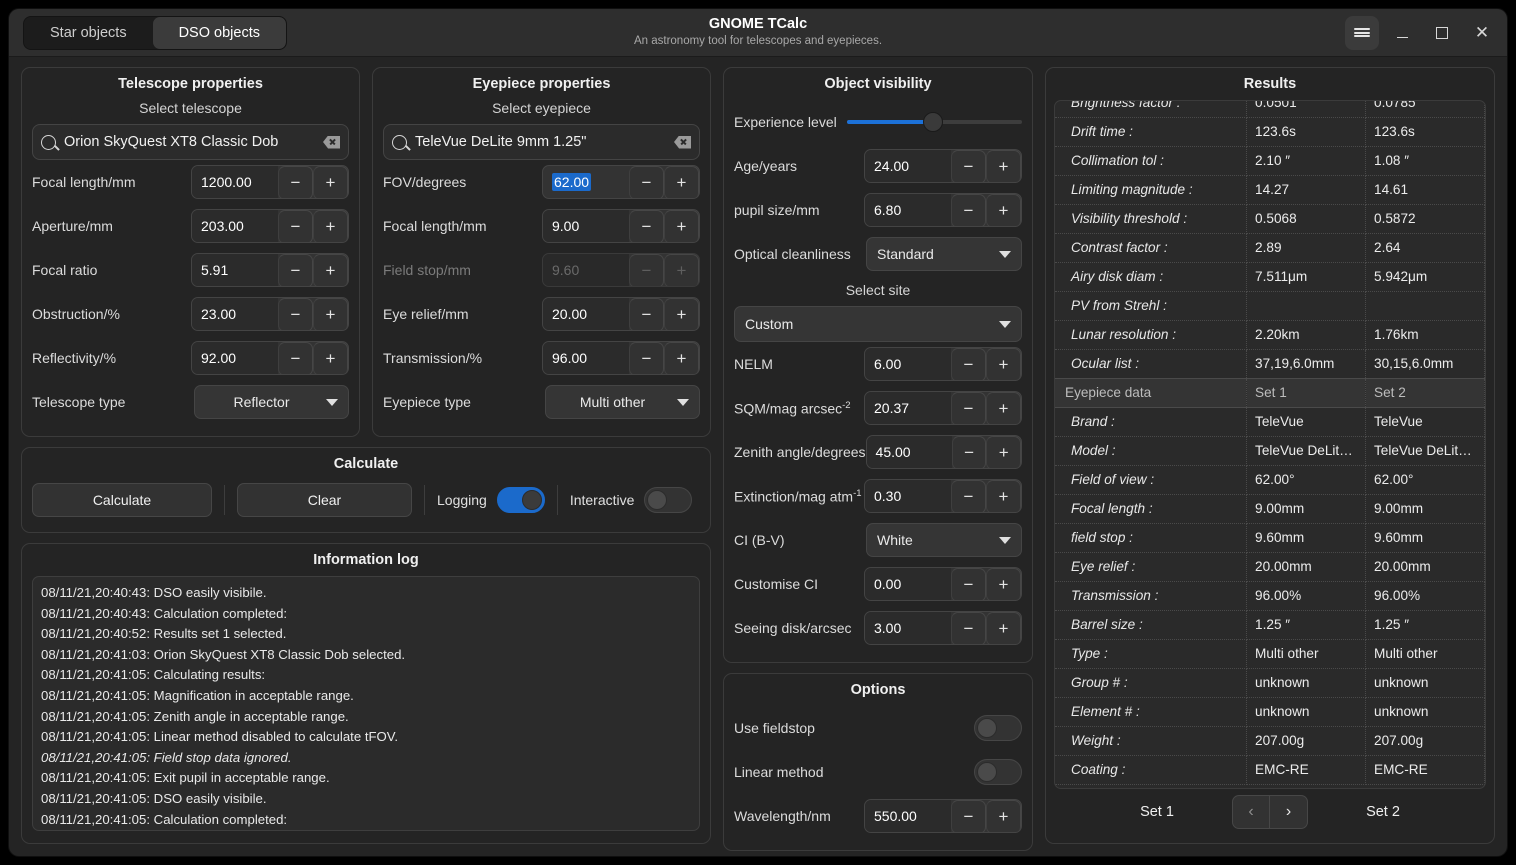  I want to click on customise-ci-value: 0.00, so click(908, 584).